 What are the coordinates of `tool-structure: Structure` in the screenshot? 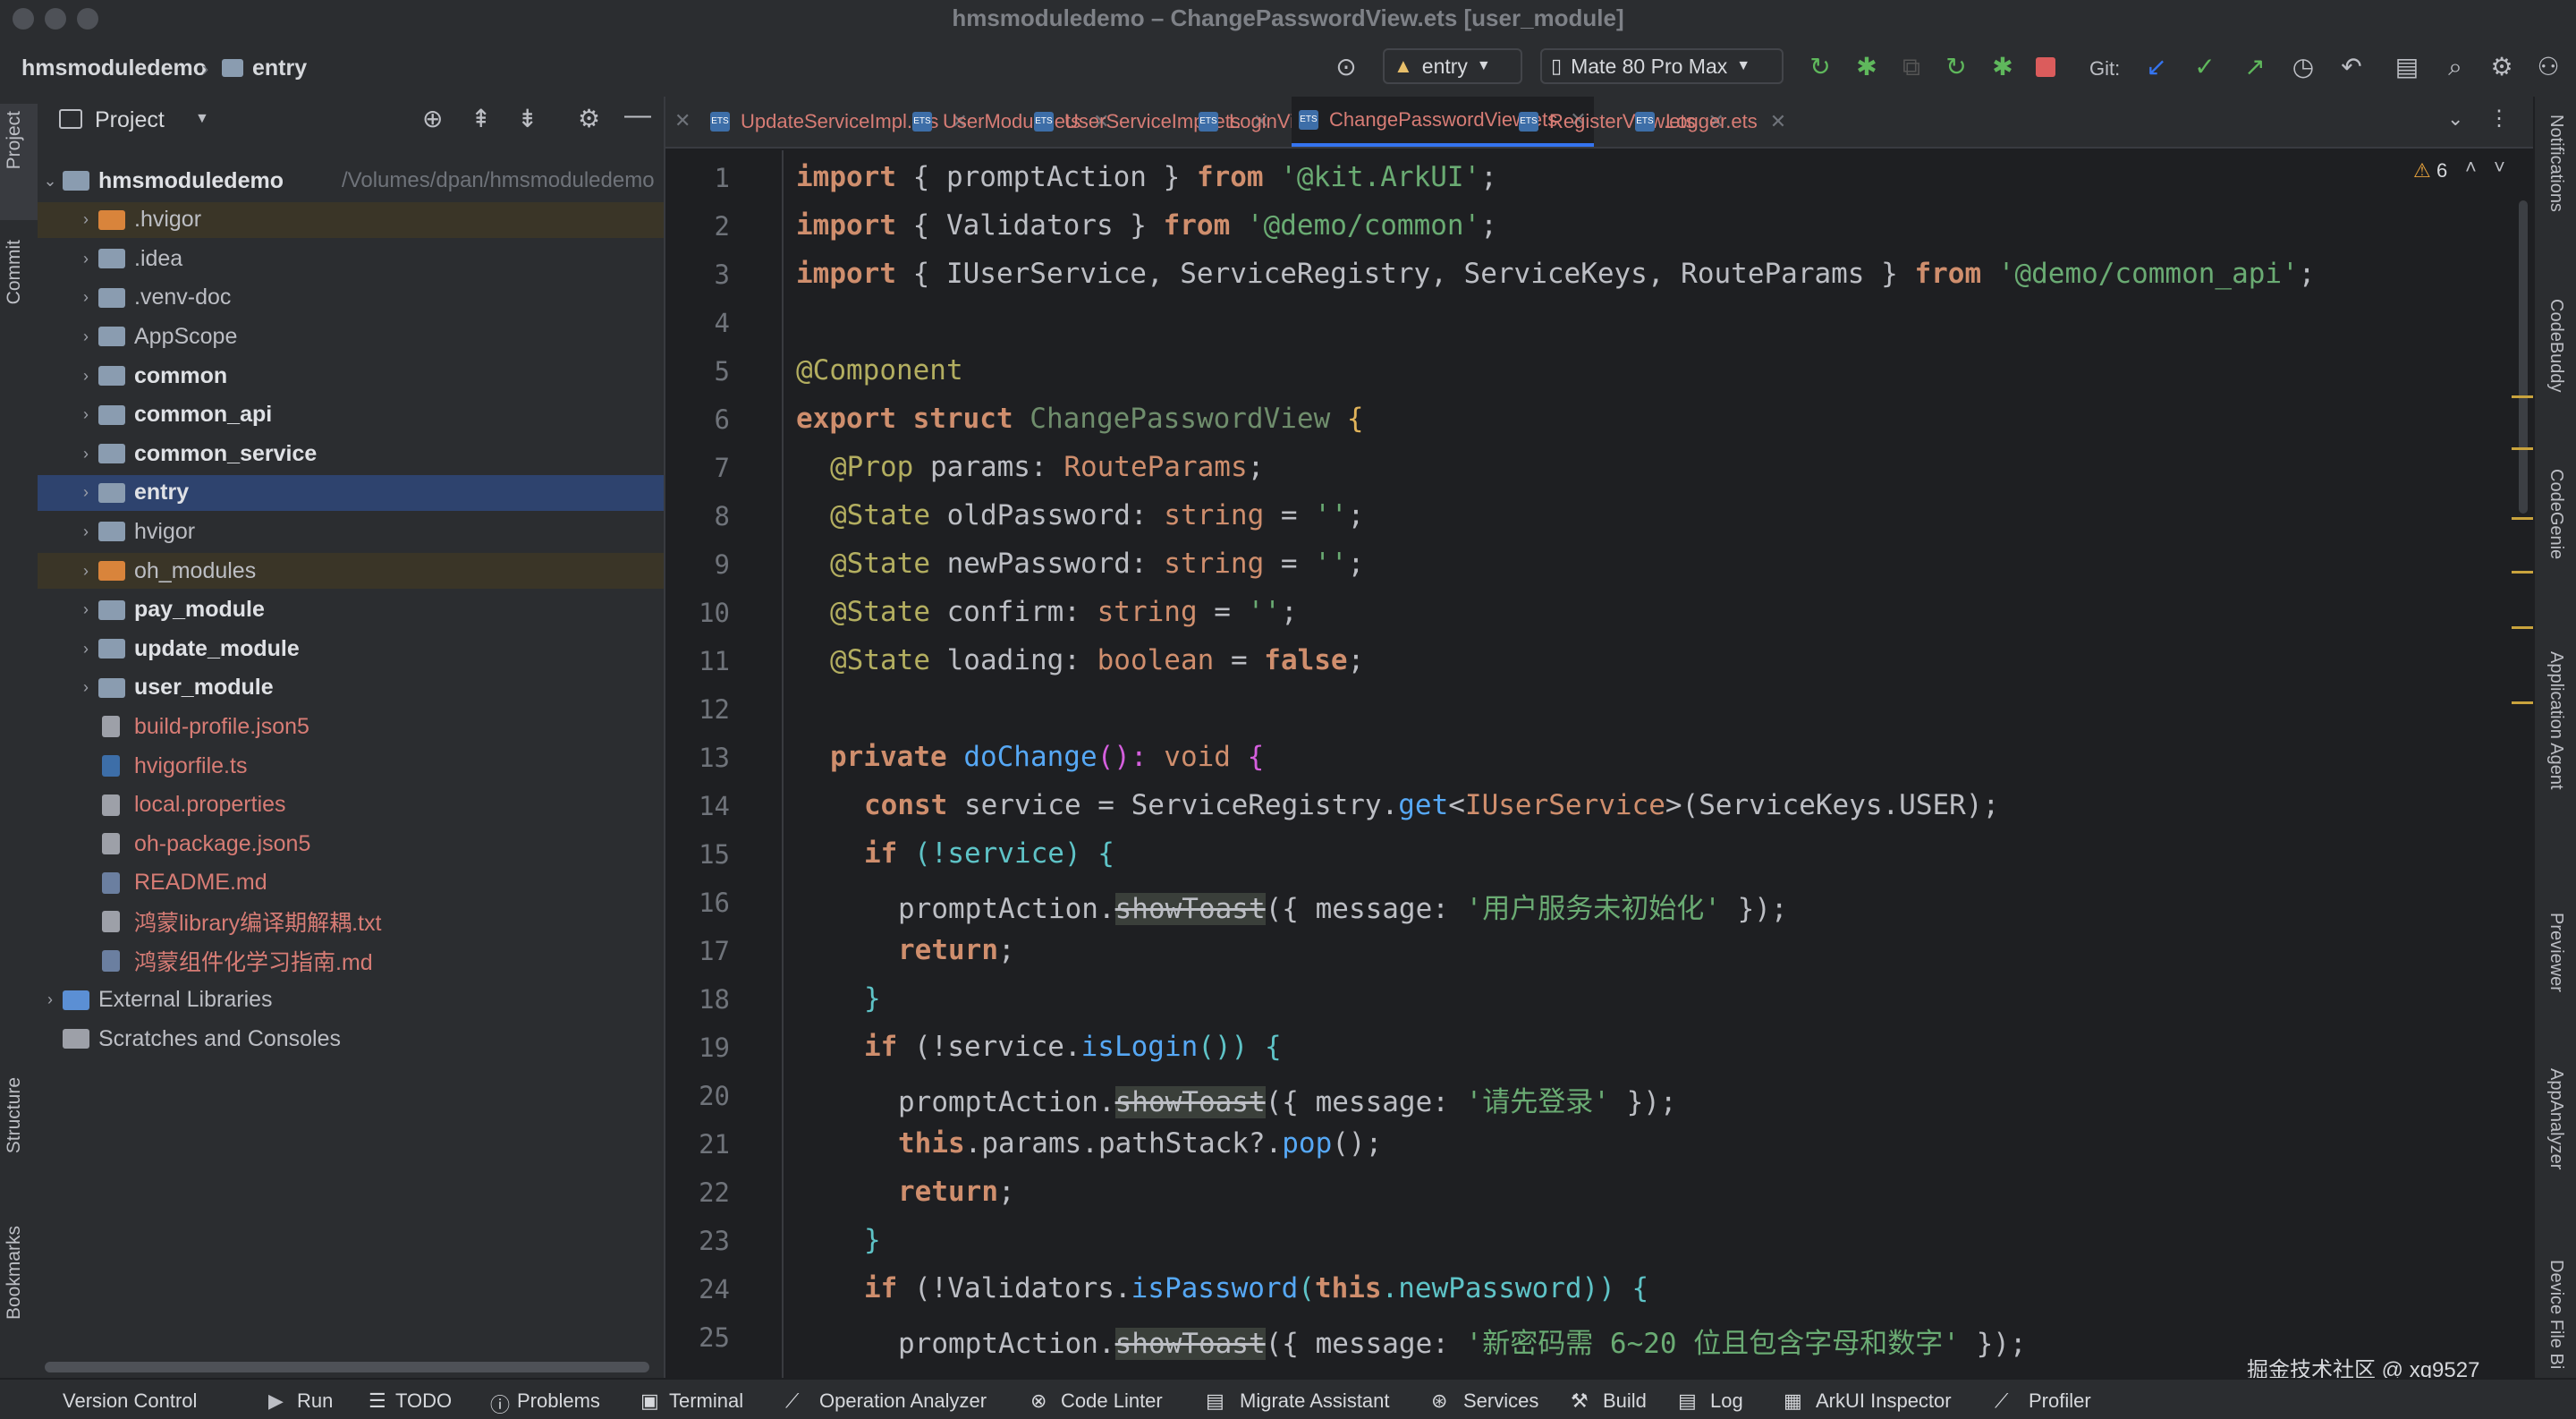 It's located at (14, 1115).